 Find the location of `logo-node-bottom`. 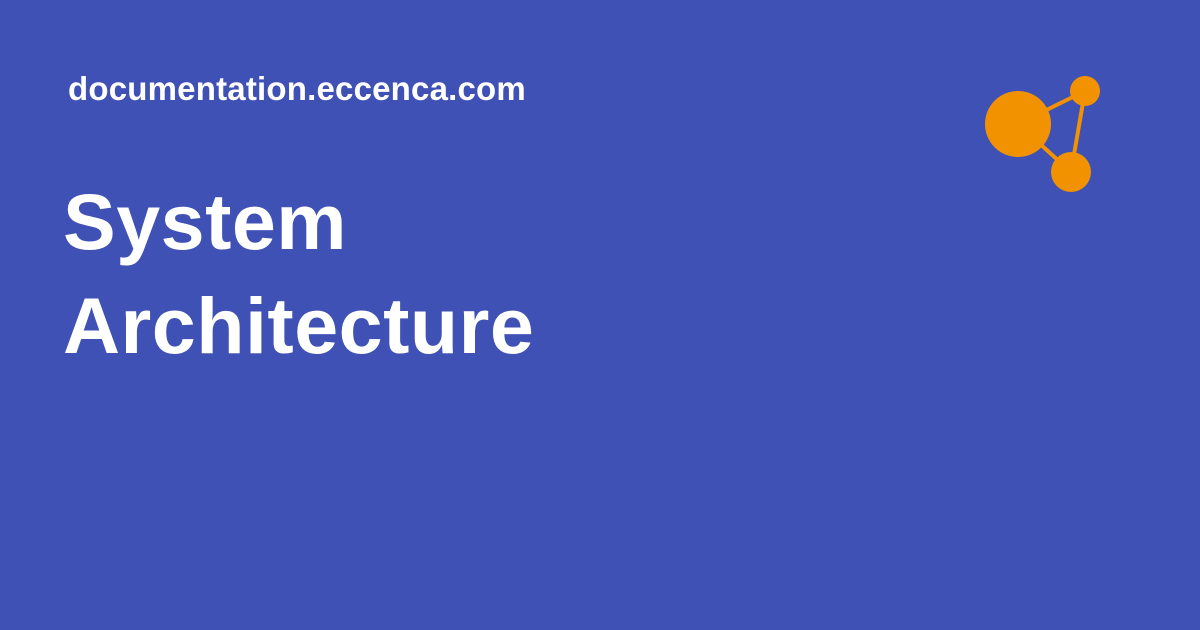

logo-node-bottom is located at coordinates (1071, 172).